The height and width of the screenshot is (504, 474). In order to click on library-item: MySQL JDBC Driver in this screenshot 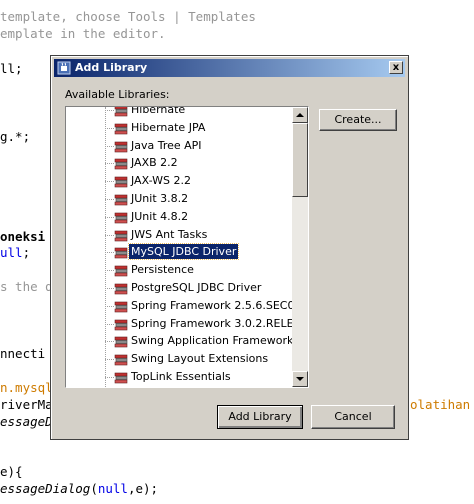, I will do `click(179, 252)`.